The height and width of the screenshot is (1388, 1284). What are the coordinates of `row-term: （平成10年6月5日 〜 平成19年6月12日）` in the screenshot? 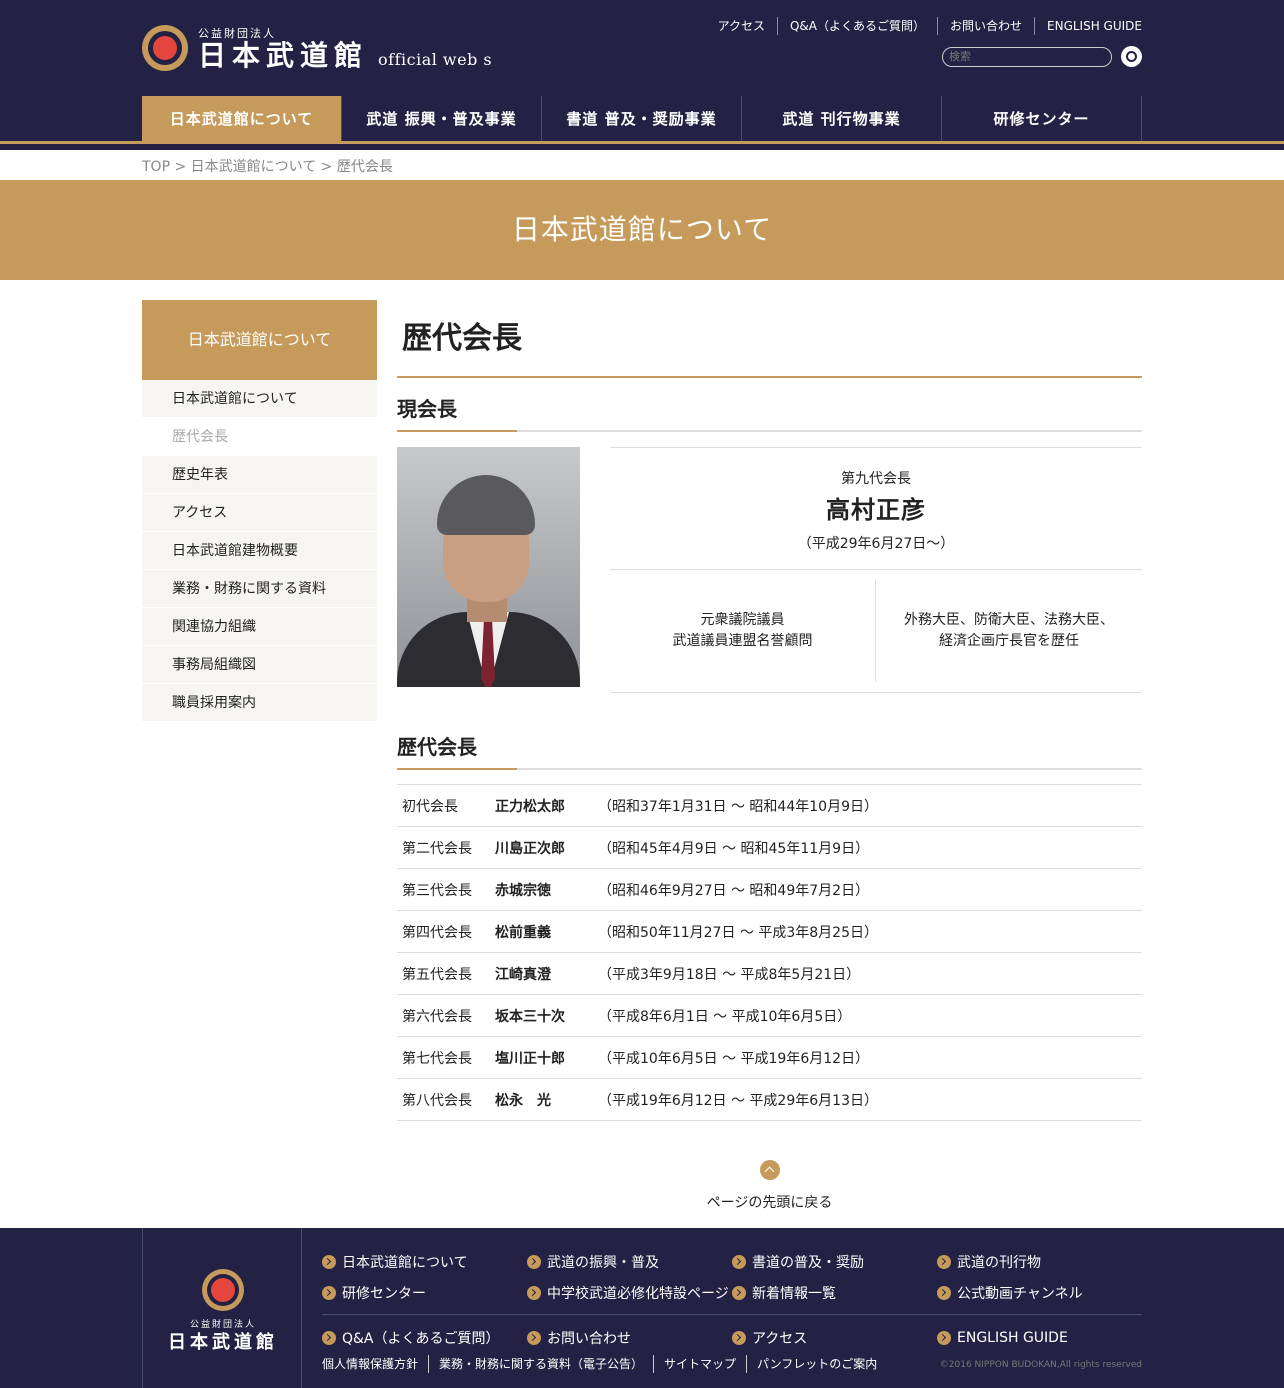 It's located at (734, 1058).